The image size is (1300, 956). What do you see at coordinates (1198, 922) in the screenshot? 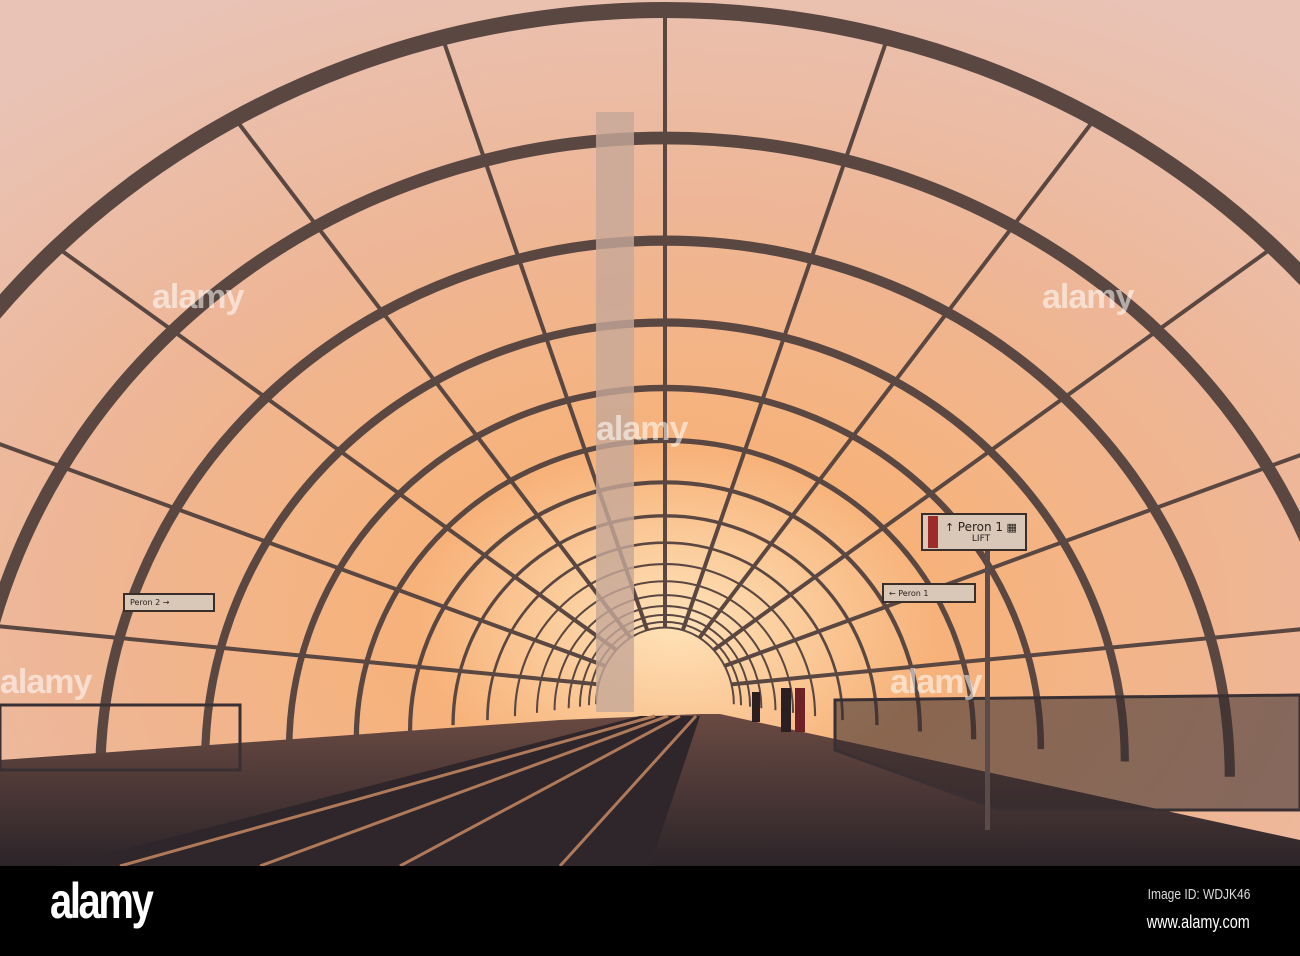
I see `website-link: www.alamy.com` at bounding box center [1198, 922].